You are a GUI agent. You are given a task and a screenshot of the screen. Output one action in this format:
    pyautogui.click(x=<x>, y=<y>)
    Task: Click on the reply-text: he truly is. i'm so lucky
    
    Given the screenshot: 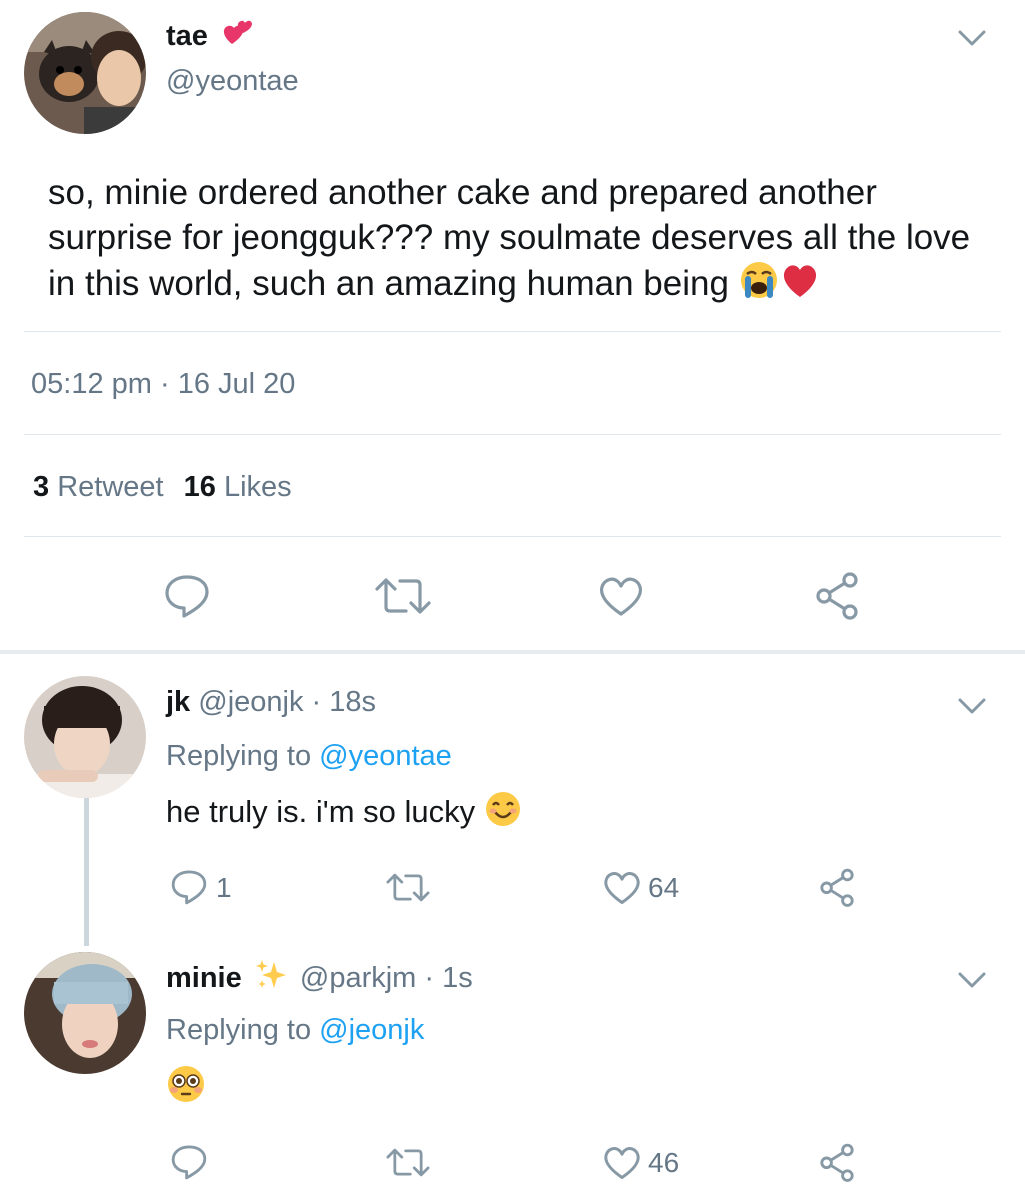 What is the action you would take?
    pyautogui.click(x=344, y=814)
    